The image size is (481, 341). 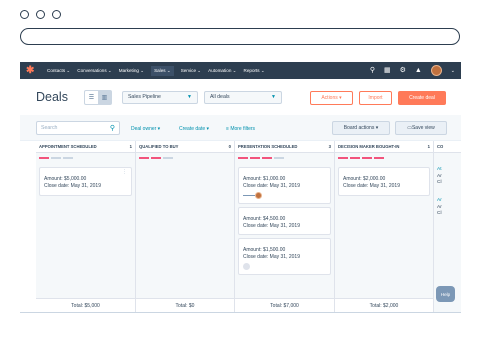 I want to click on stage-count: 0, so click(x=229, y=146).